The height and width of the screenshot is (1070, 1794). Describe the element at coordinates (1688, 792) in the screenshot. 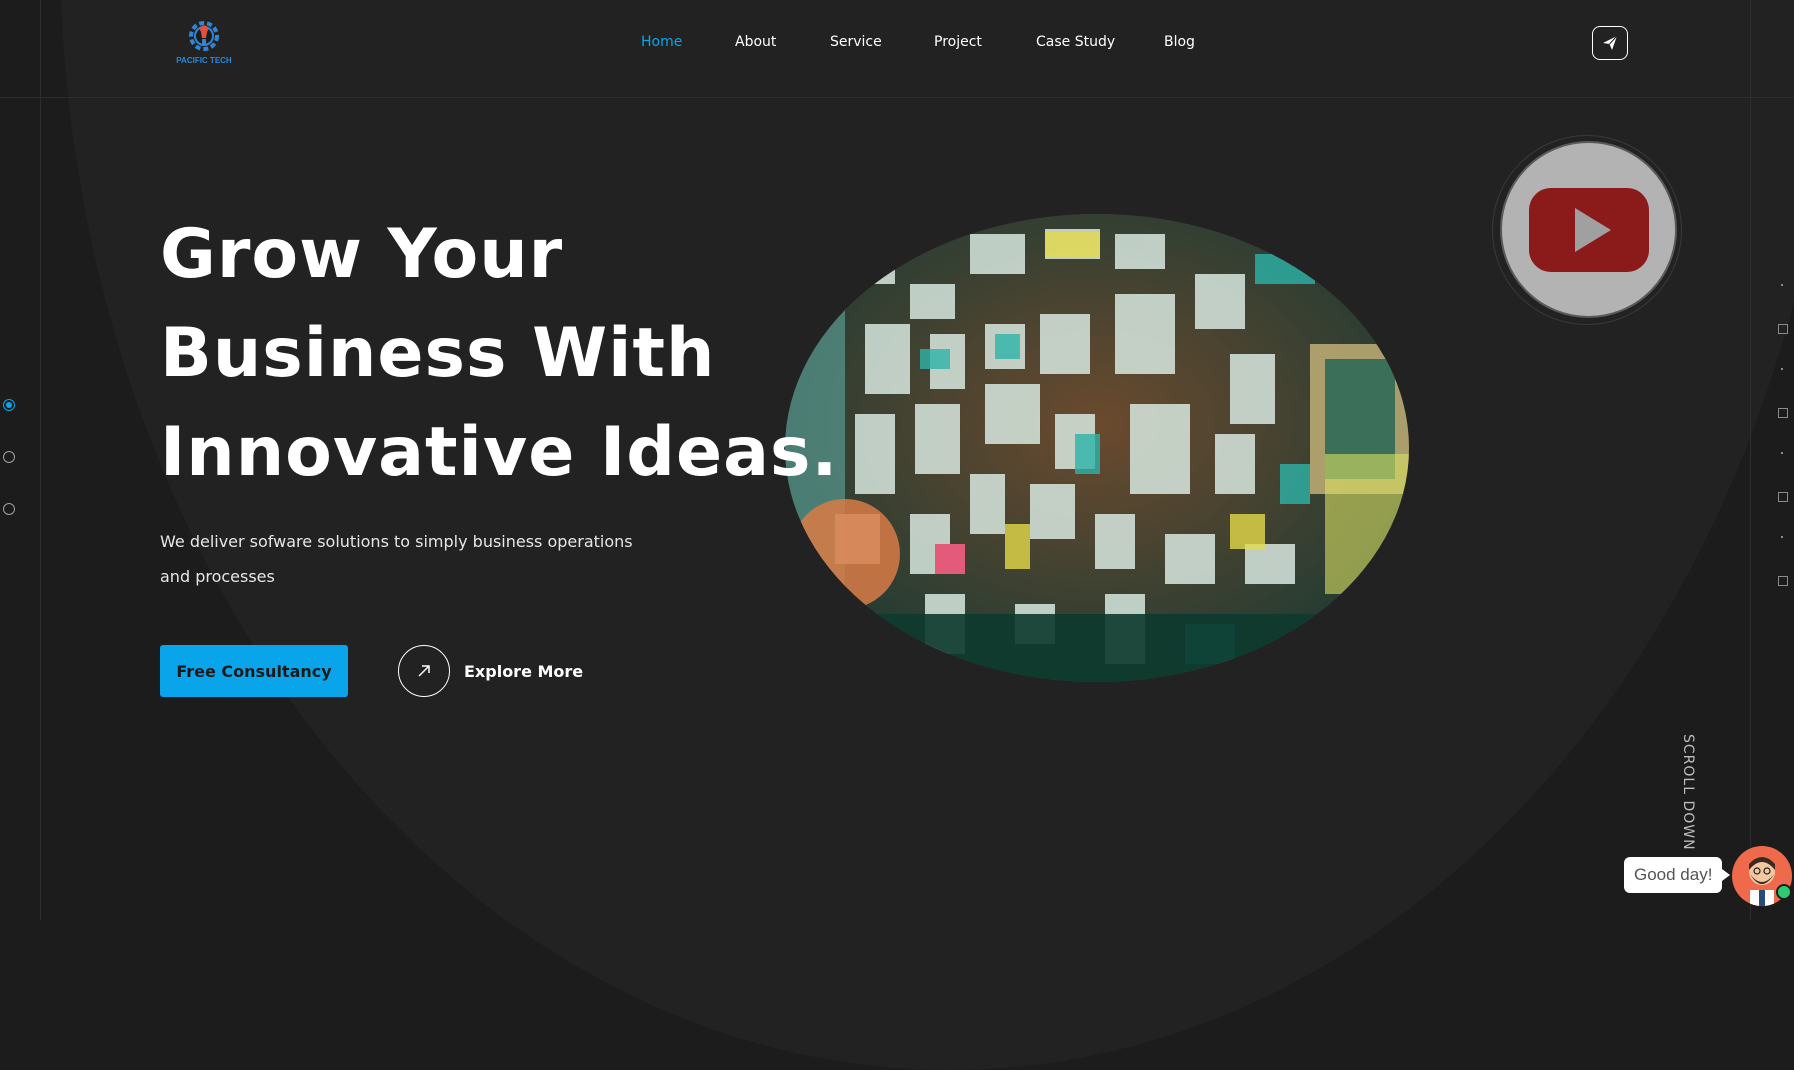

I see `scroll-down-label: SCROLL DOWN` at that location.